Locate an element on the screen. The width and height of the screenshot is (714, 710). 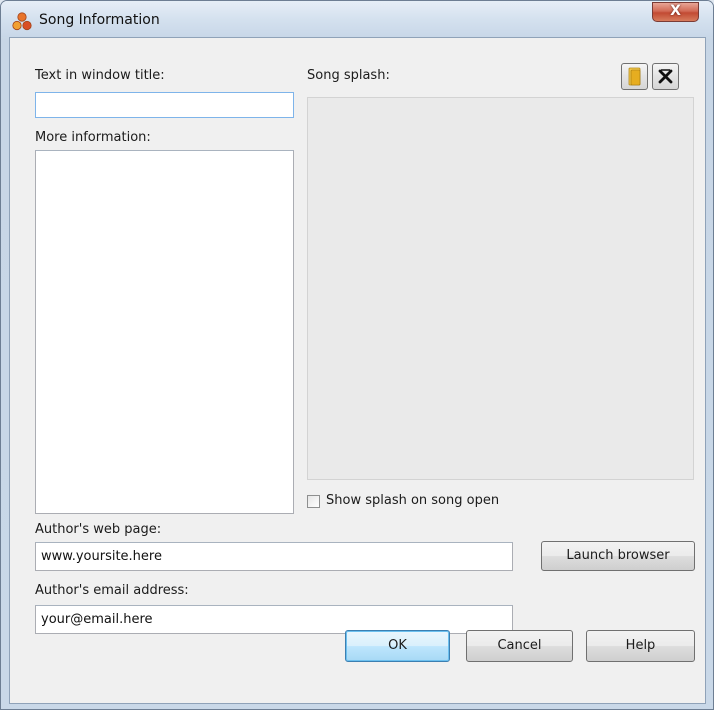
help-button: Help is located at coordinates (640, 646).